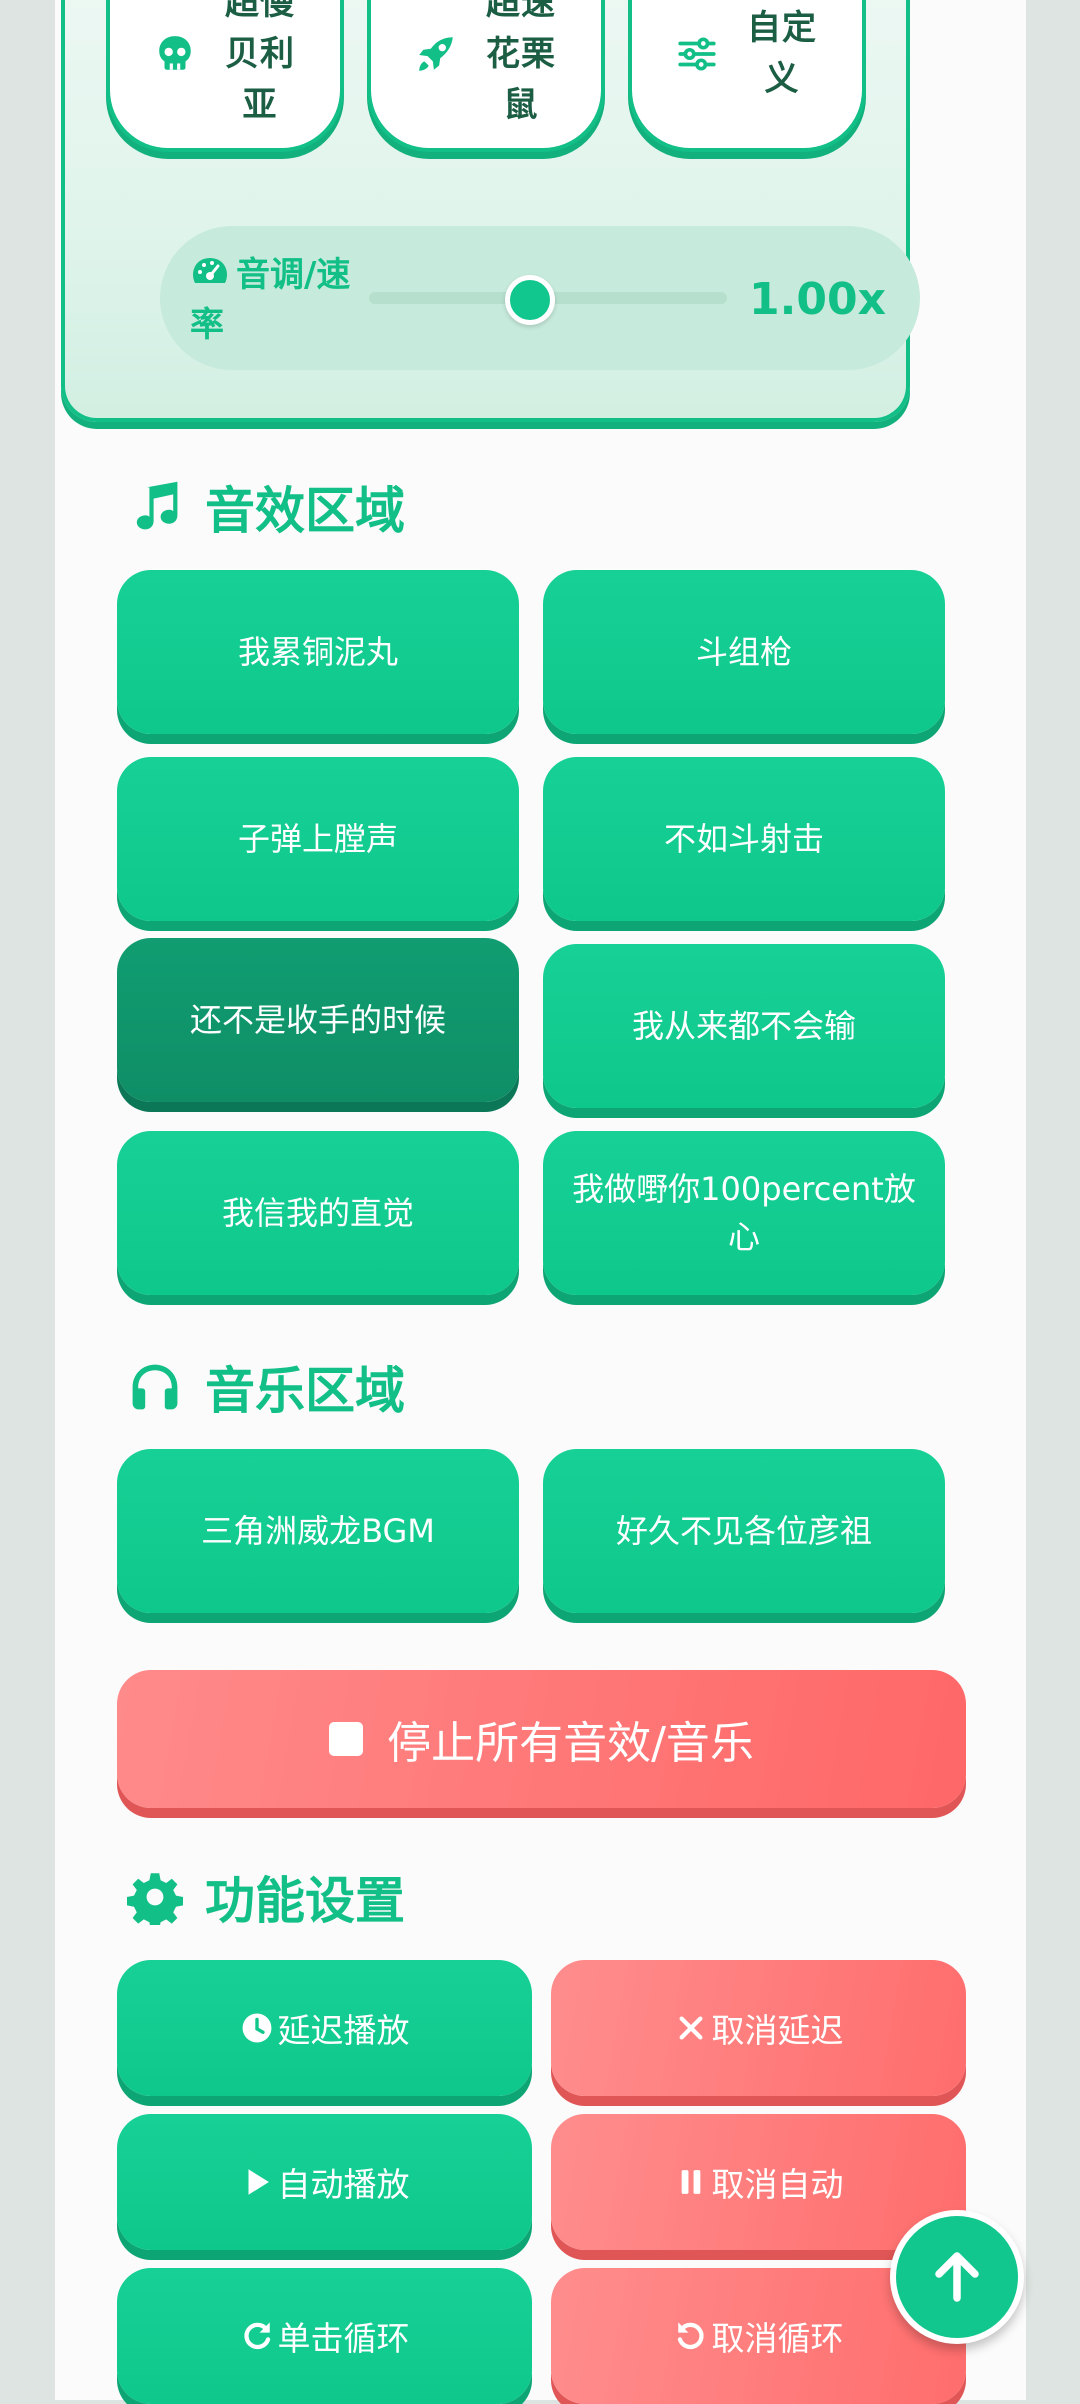  Describe the element at coordinates (305, 511) in the screenshot. I see `sfx-section-title: 音效区域` at that location.